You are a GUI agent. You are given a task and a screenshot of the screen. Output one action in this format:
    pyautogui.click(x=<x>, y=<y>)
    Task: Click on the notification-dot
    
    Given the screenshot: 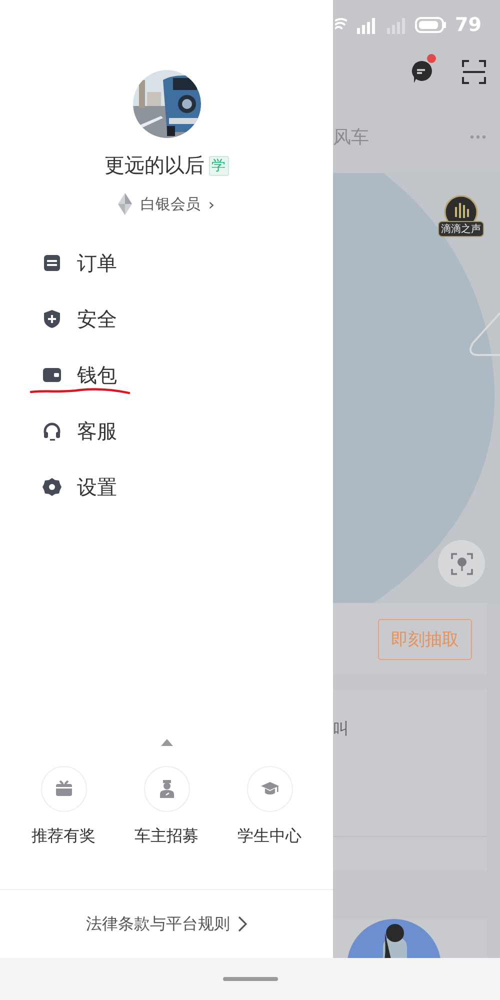 What is the action you would take?
    pyautogui.click(x=431, y=58)
    